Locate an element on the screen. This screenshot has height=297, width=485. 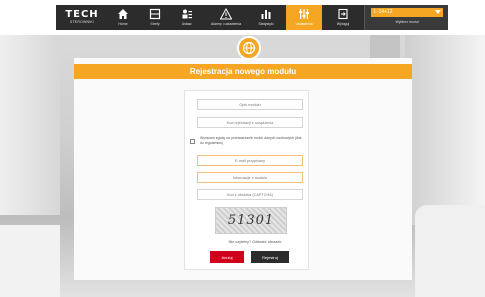
tech-logo: TECH STEROWNIKI is located at coordinates (82, 17).